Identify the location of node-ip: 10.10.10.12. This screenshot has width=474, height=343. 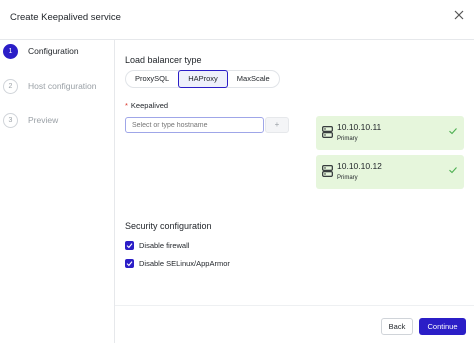
(359, 166).